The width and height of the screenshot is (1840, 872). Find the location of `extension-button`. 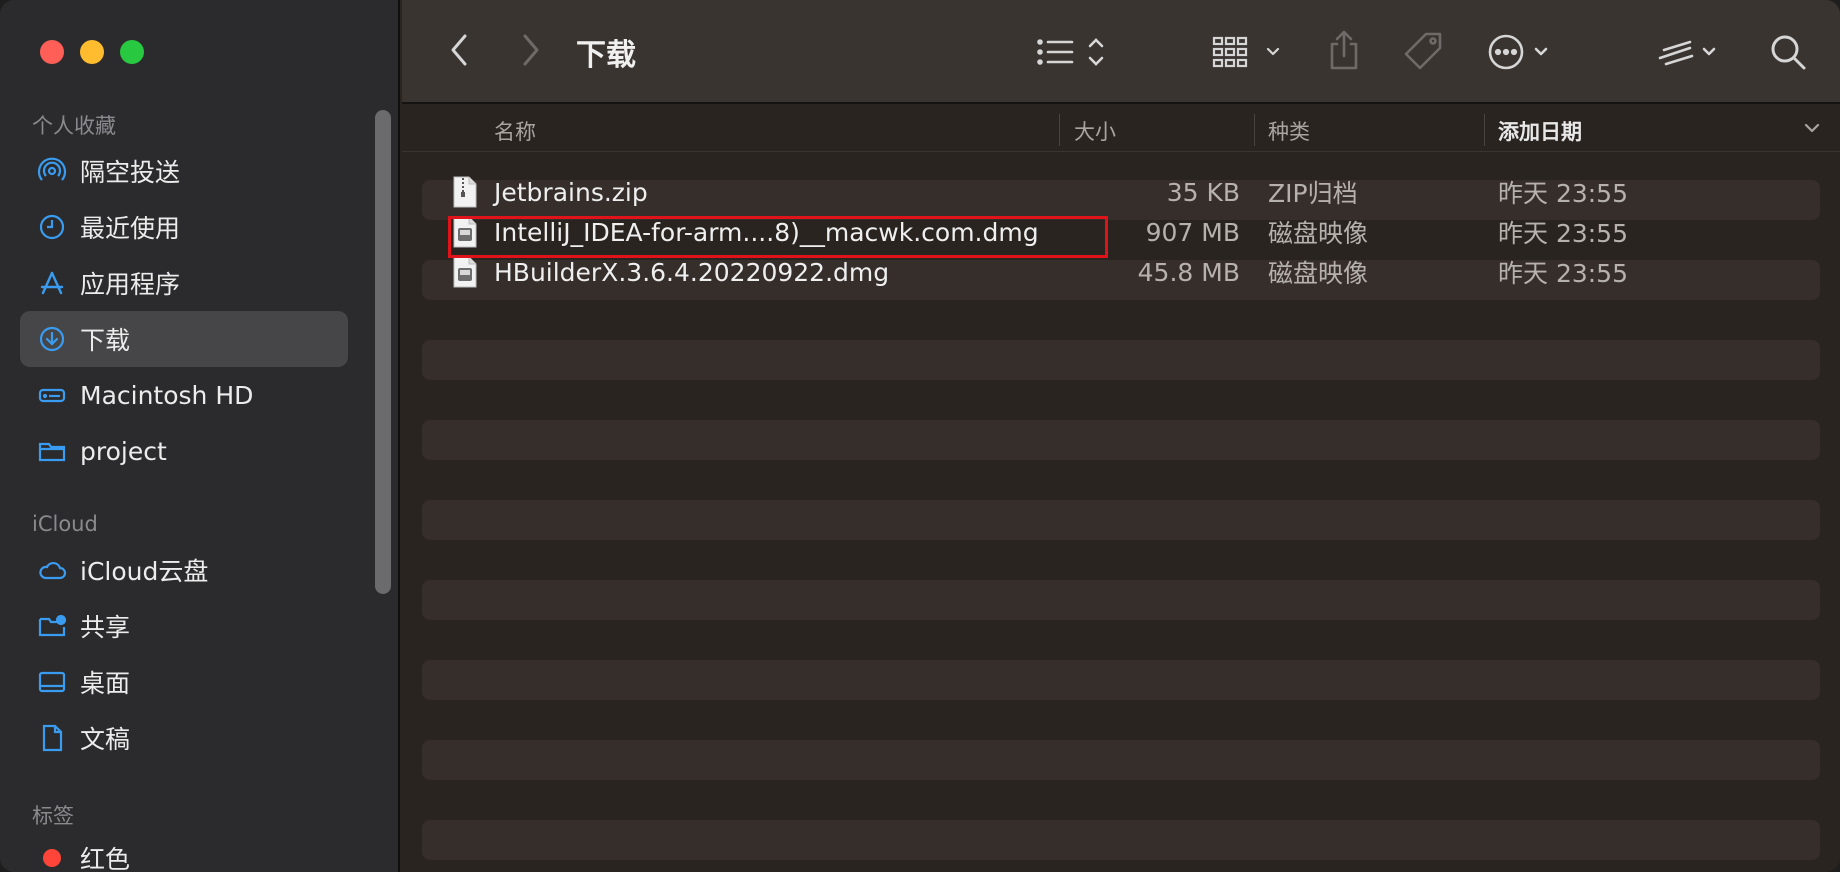

extension-button is located at coordinates (1692, 52).